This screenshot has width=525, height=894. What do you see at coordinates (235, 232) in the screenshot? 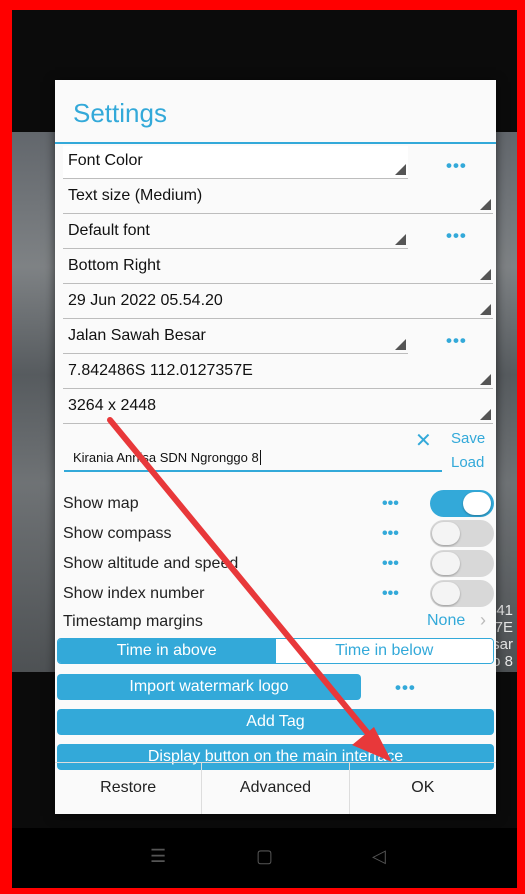
I see `font-spinner: Default font` at bounding box center [235, 232].